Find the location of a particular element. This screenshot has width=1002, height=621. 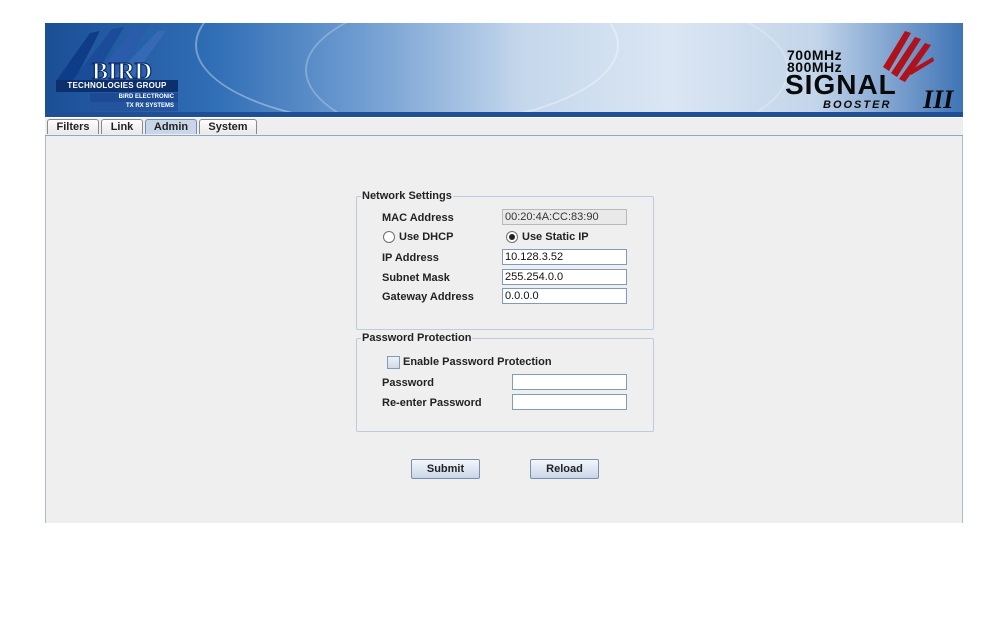

banner-swirl is located at coordinates (547, 70).